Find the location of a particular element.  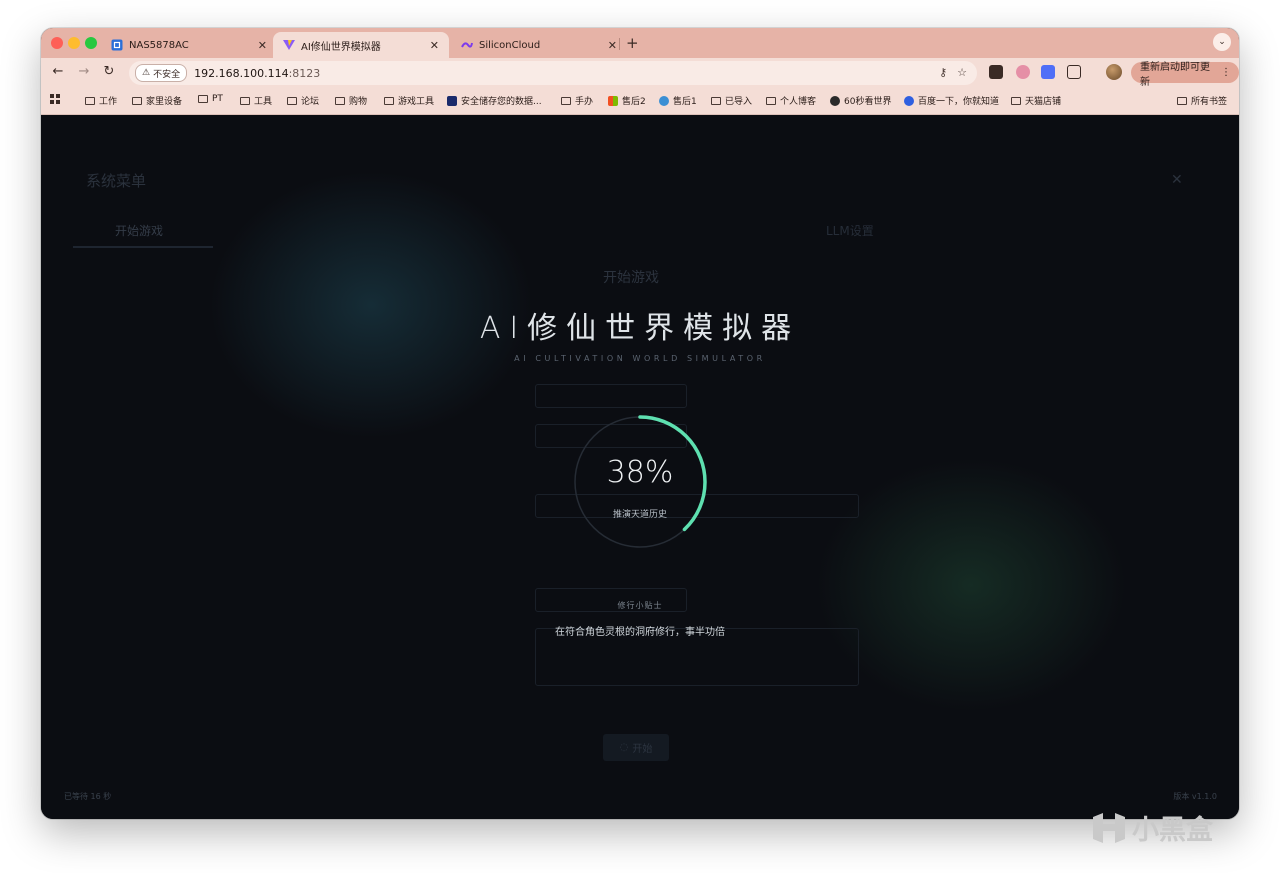

insecure-badge: ⚠ 不安全 is located at coordinates (161, 73).